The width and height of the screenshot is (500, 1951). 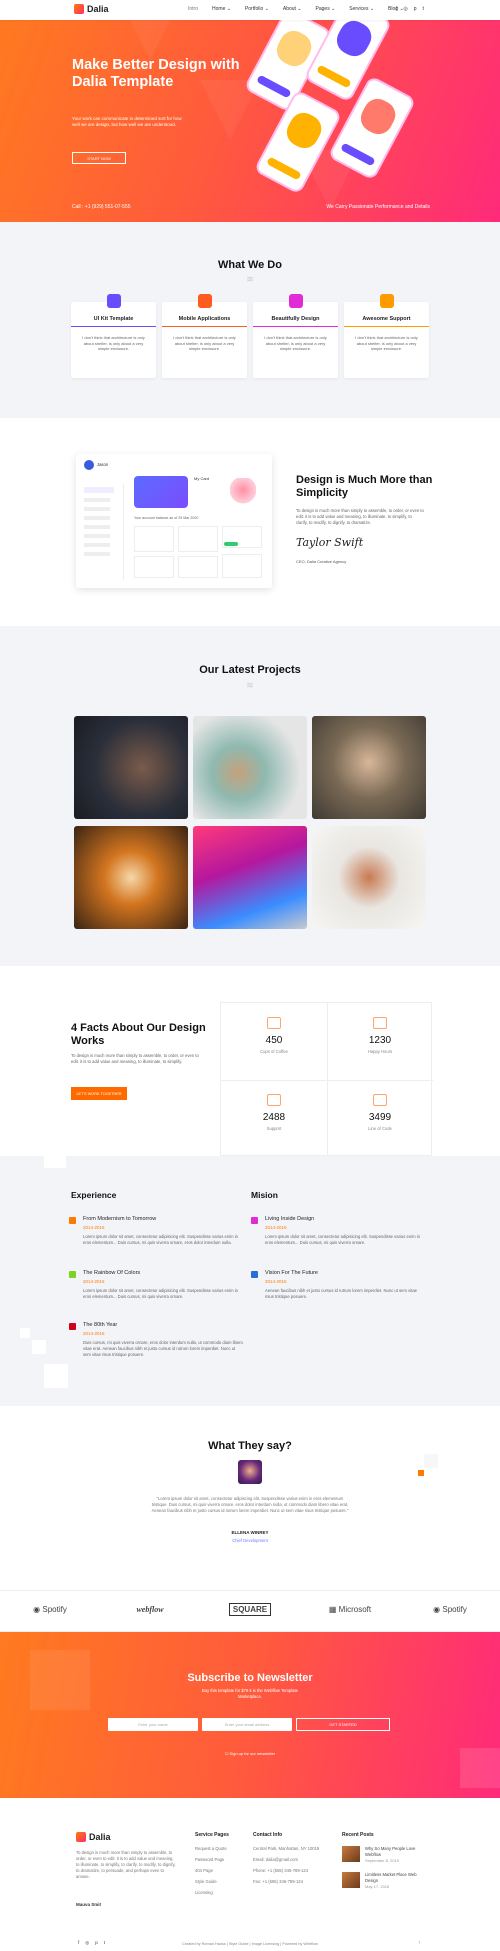 I want to click on footer-logo: Dalia, so click(x=93, y=1837).